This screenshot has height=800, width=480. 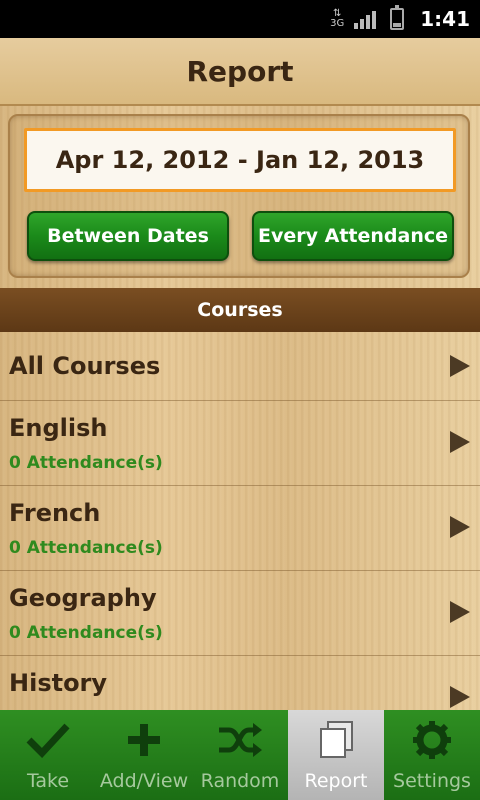 What do you see at coordinates (240, 740) in the screenshot?
I see `shuffle-icon` at bounding box center [240, 740].